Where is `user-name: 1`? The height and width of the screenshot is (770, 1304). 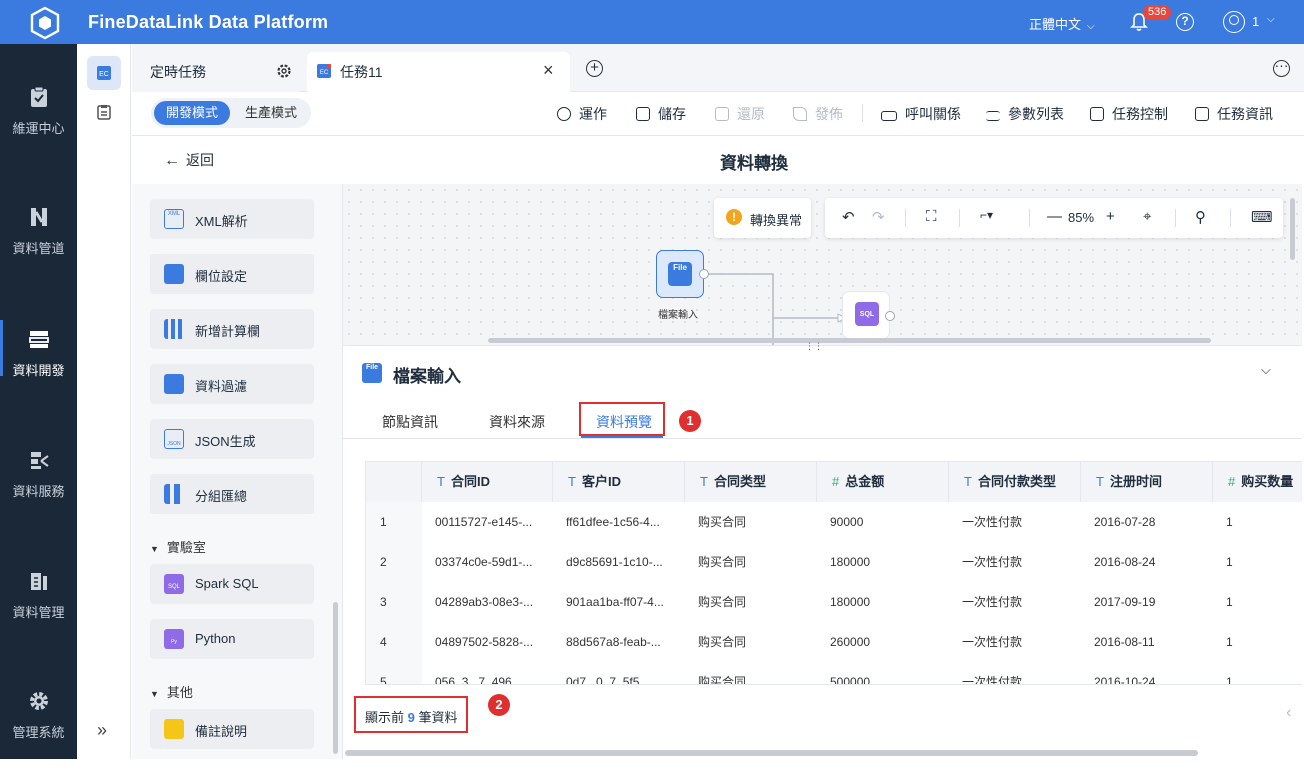 user-name: 1 is located at coordinates (1255, 21).